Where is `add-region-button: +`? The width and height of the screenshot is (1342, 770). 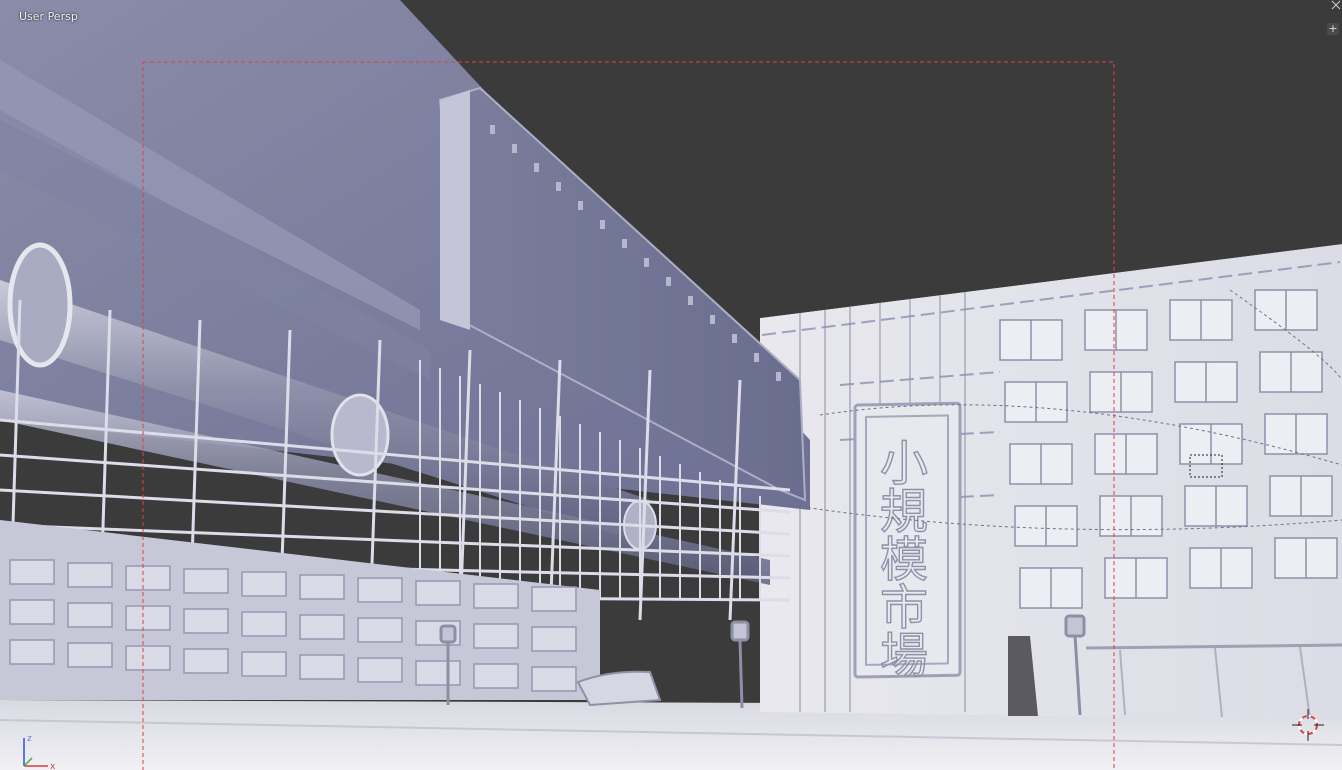 add-region-button: + is located at coordinates (1333, 29).